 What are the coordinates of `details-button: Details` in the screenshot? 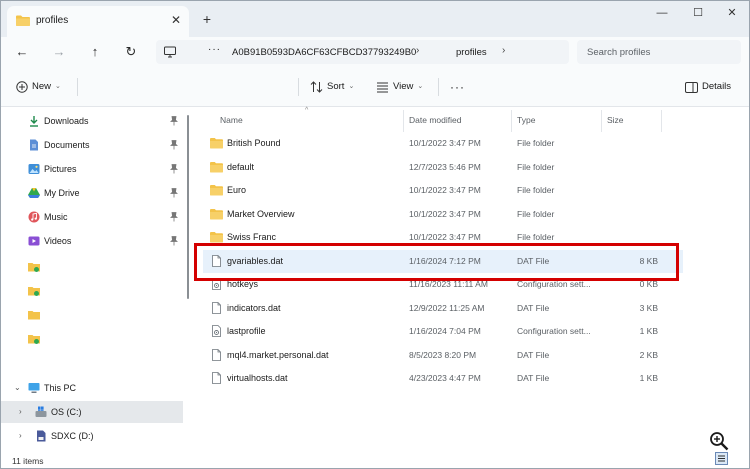 It's located at (708, 87).